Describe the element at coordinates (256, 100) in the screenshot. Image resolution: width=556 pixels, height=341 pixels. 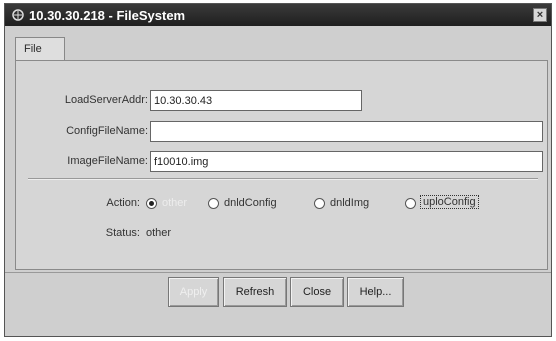
I see `load-server-addr-input` at that location.